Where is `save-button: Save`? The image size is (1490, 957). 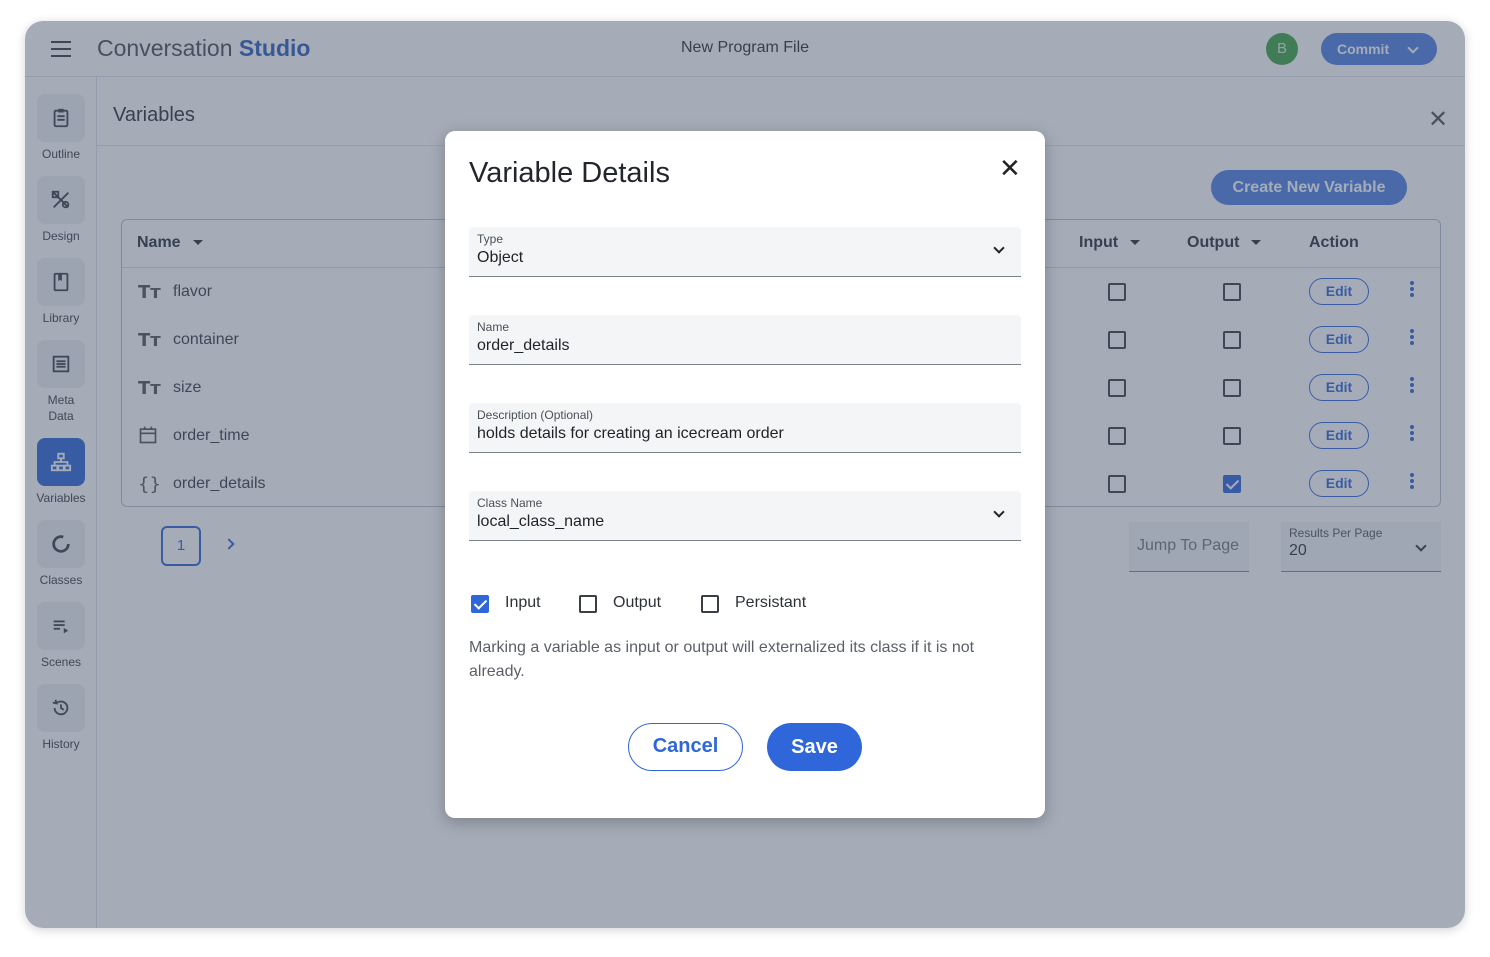 save-button: Save is located at coordinates (814, 747).